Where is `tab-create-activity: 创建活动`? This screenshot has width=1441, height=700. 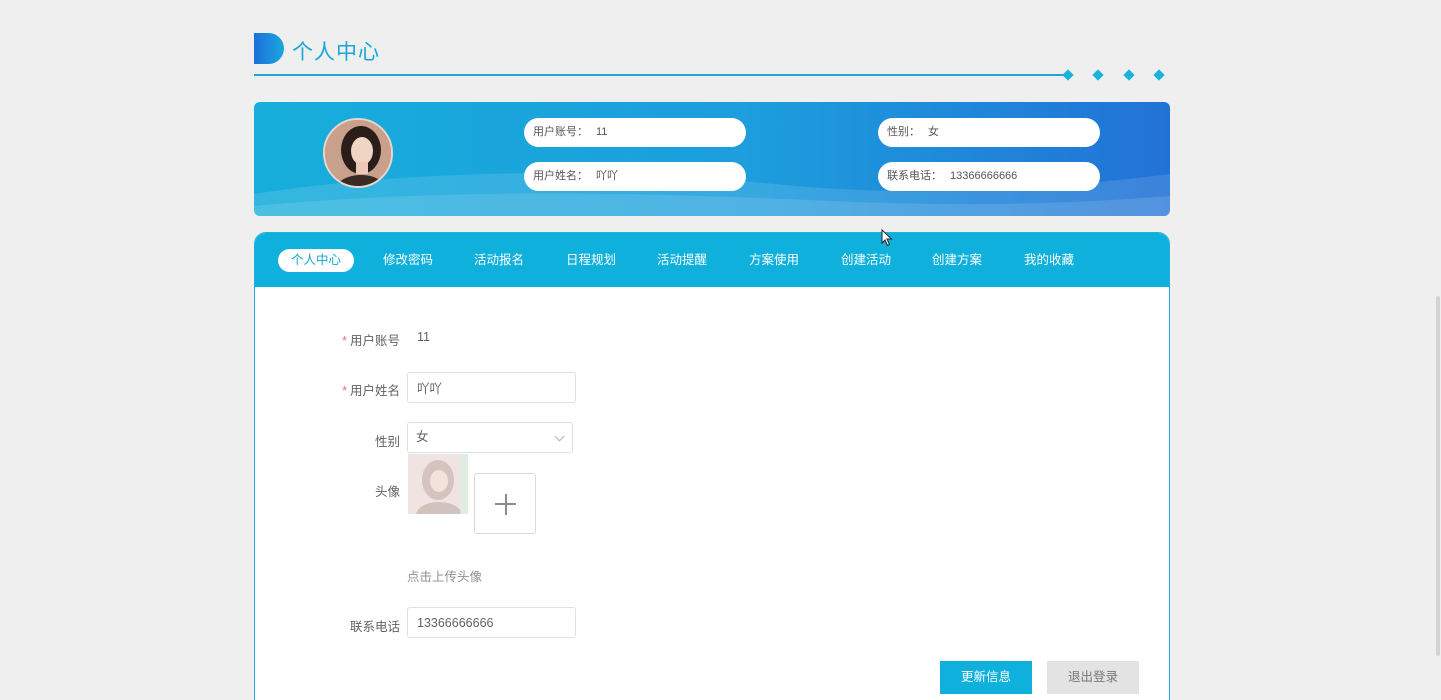 tab-create-activity: 创建活动 is located at coordinates (866, 260).